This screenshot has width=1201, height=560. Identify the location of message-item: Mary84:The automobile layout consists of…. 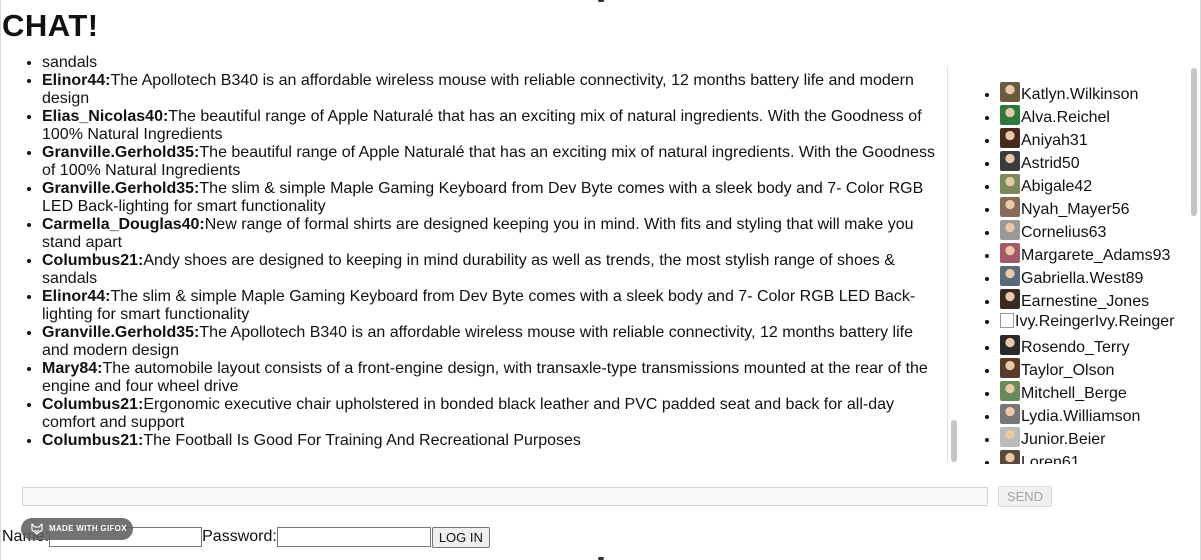
(494, 378).